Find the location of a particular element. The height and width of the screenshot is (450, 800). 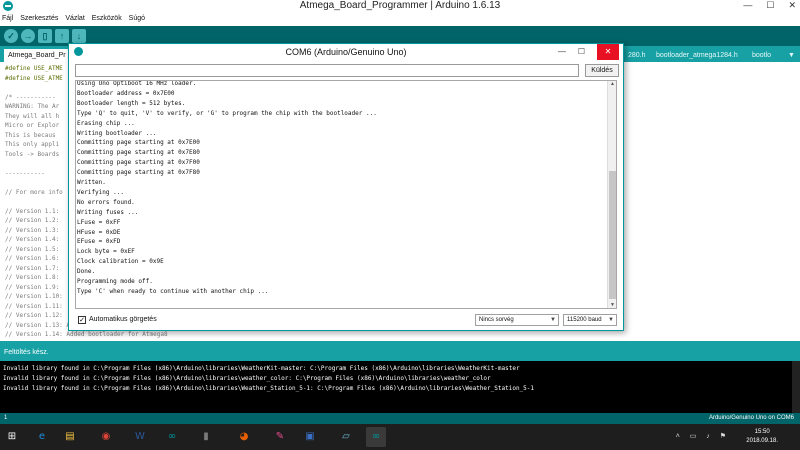

line-ending-select: Nincs sorvég ▼ is located at coordinates (517, 320).